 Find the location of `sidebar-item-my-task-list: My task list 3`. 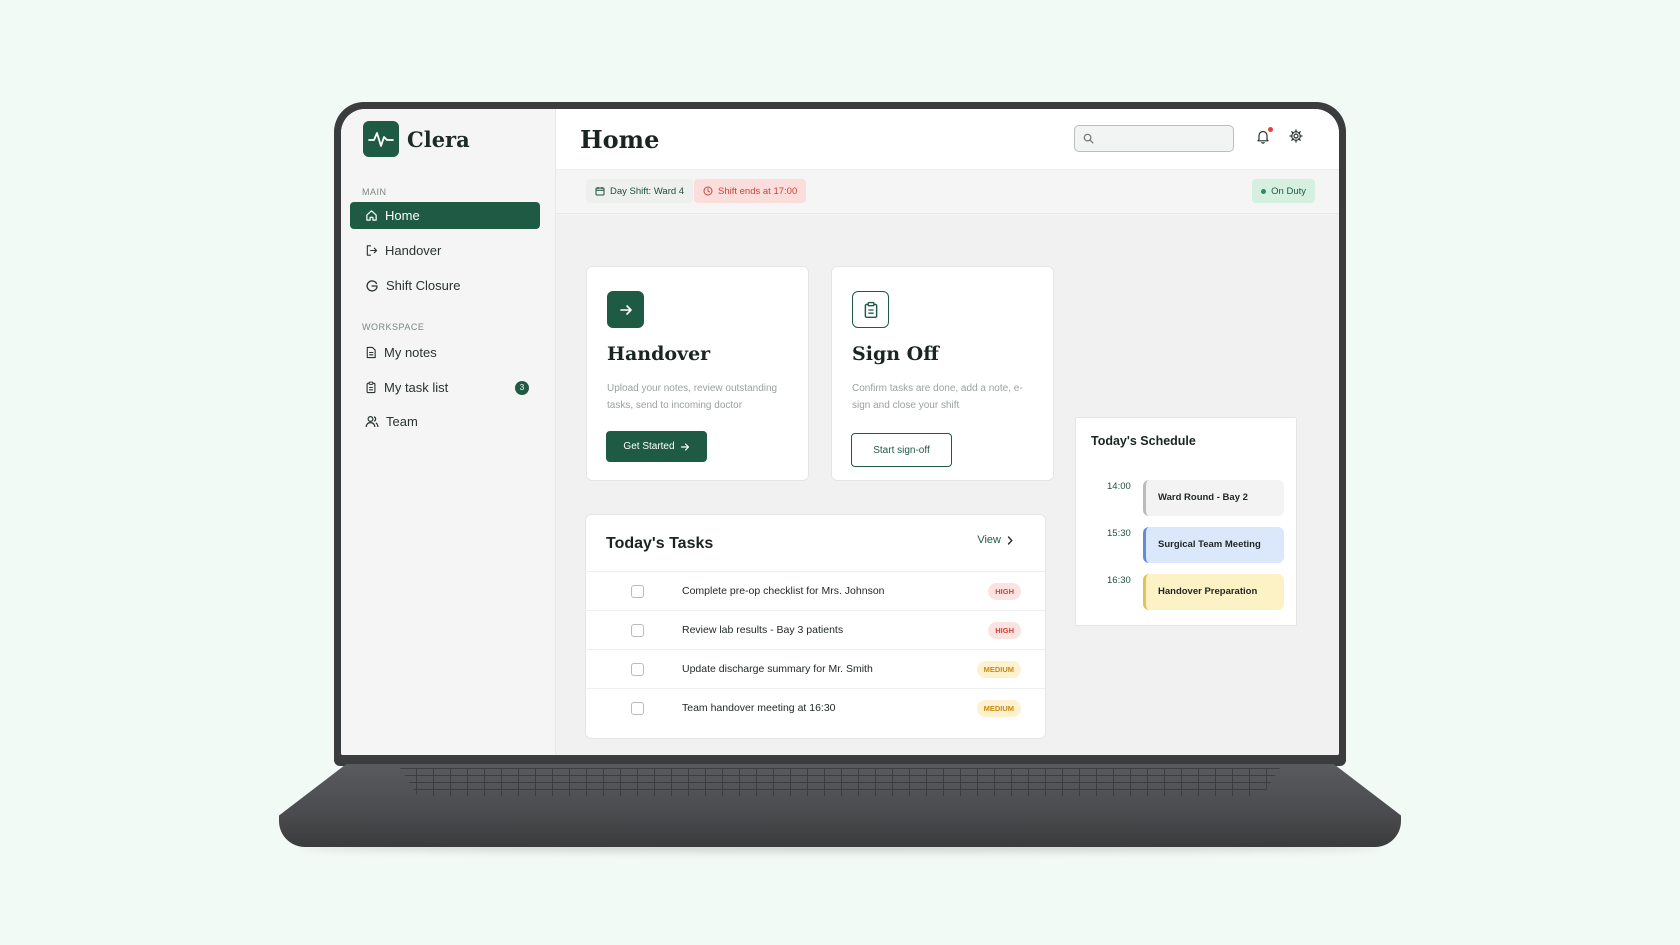

sidebar-item-my-task-list: My task list 3 is located at coordinates (445, 387).